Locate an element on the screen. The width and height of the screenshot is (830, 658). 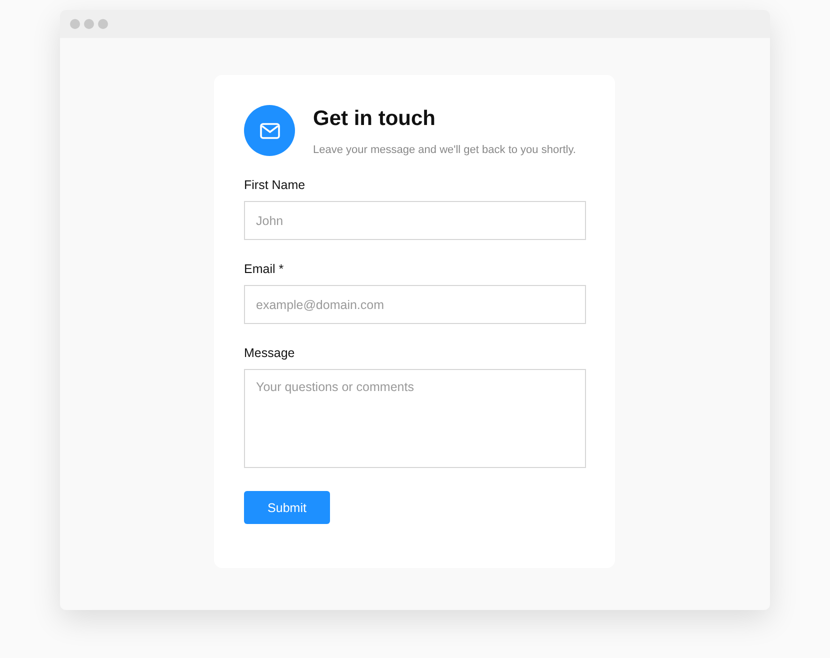
field-label: Message is located at coordinates (270, 353).